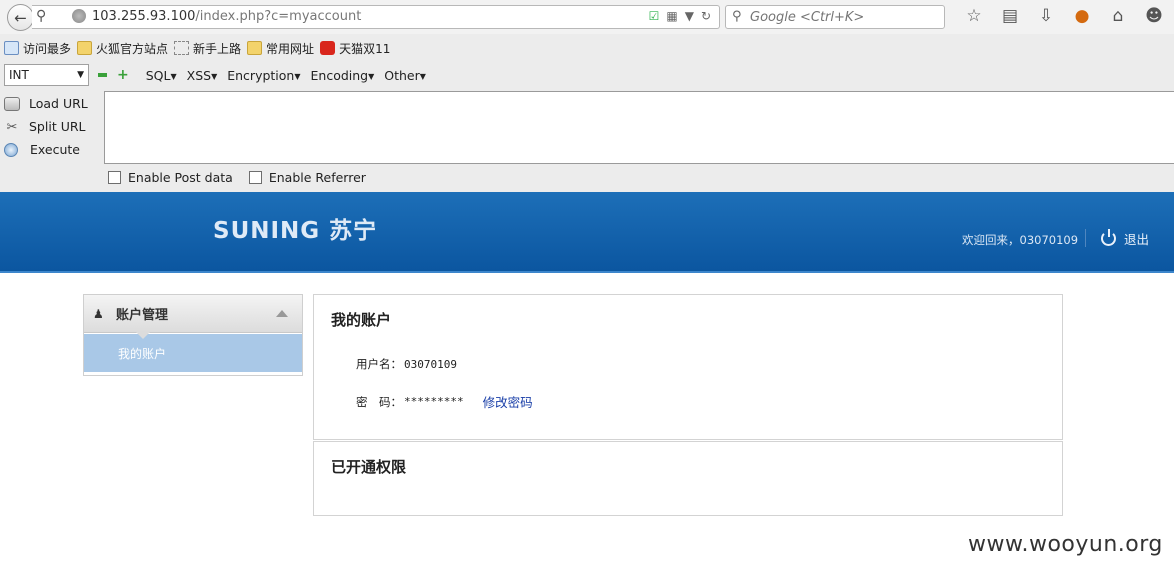  Describe the element at coordinates (1082, 16) in the screenshot. I see `addon-icon: ●` at that location.